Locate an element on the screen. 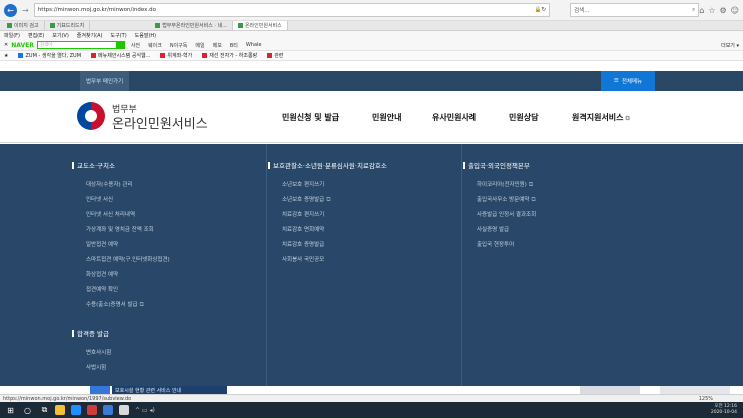 The image size is (743, 418). col1-link: 인터넷 서신 is located at coordinates (99, 199).